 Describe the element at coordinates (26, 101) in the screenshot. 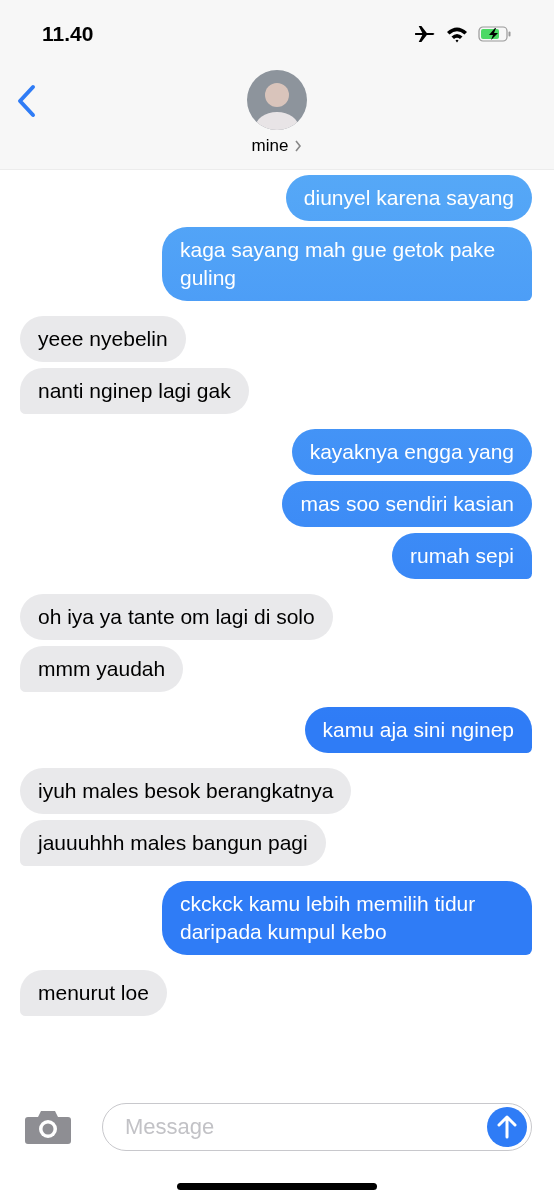

I see `back-button` at that location.